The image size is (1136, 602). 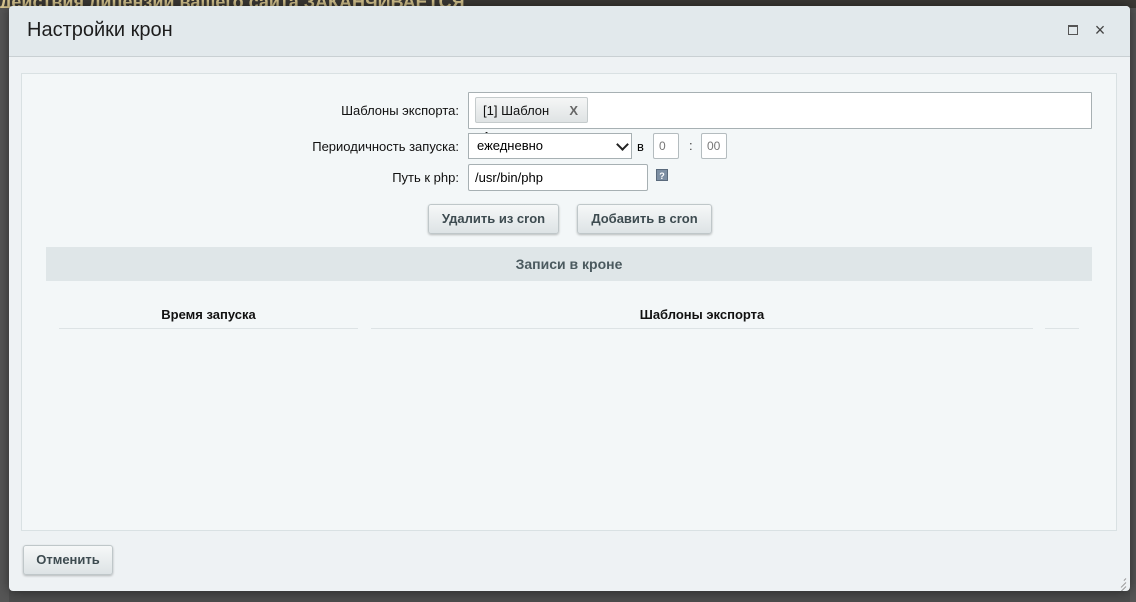 What do you see at coordinates (644, 219) in the screenshot?
I see `add-to-cron-button: Добавить в cron` at bounding box center [644, 219].